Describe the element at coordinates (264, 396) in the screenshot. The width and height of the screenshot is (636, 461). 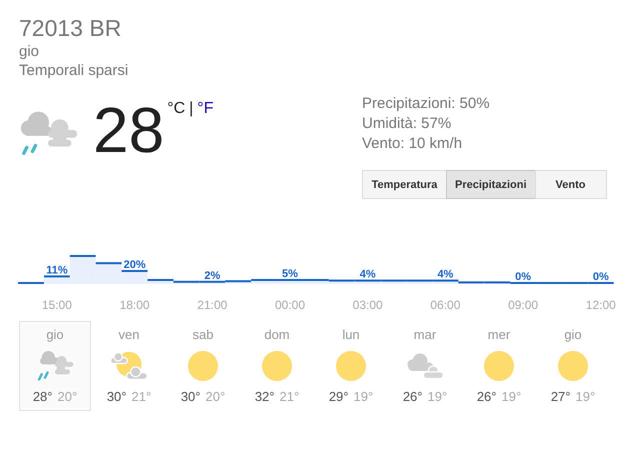
I see `high-temperature: 32°` at that location.